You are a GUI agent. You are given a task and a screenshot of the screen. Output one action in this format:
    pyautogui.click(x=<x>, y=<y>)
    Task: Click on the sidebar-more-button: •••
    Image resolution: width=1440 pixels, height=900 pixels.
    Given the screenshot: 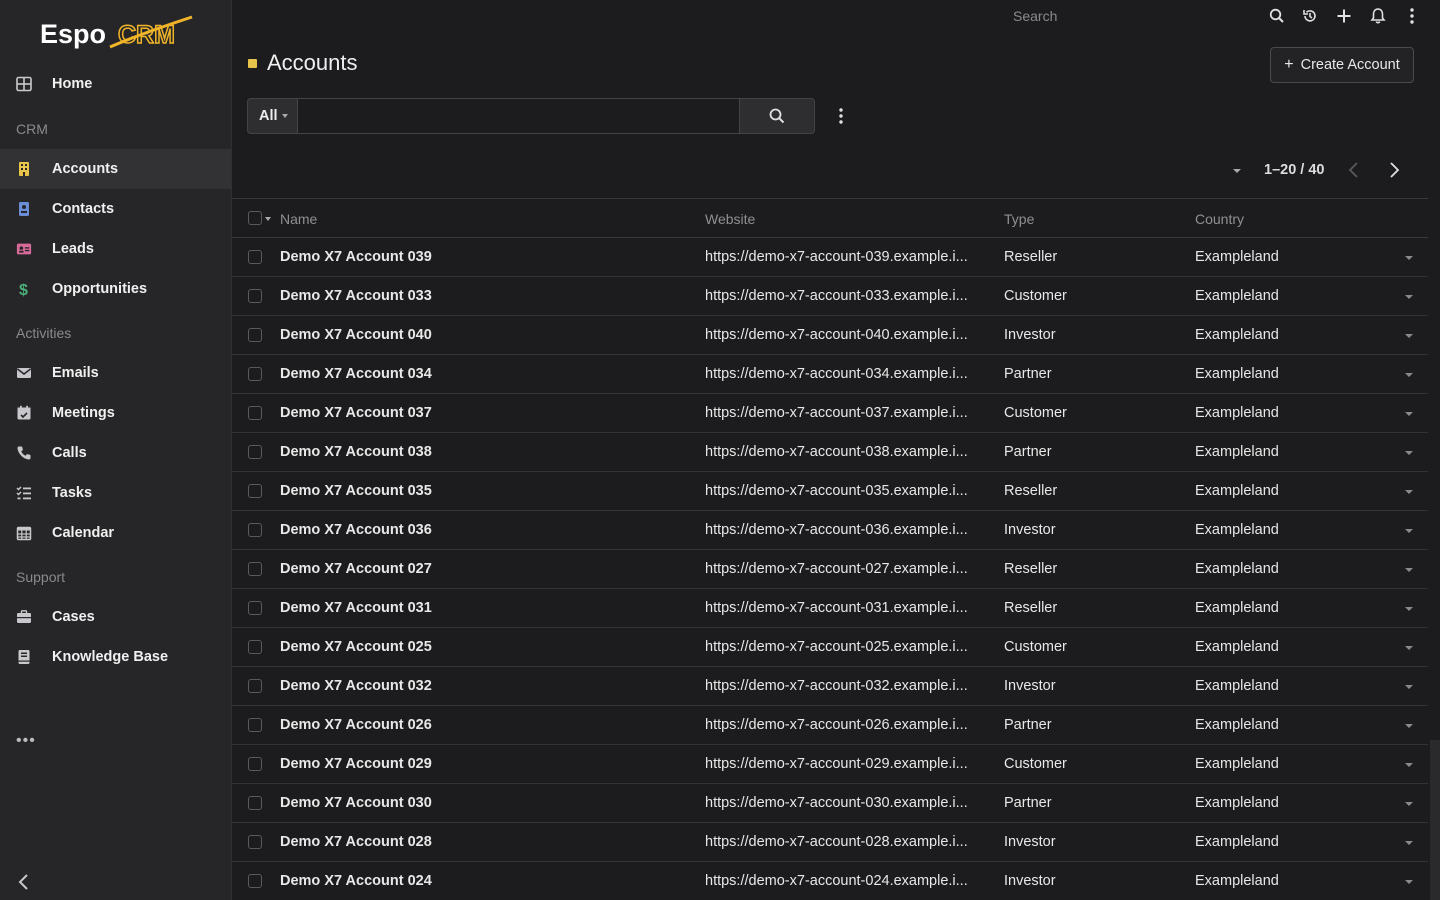 What is the action you would take?
    pyautogui.click(x=26, y=741)
    